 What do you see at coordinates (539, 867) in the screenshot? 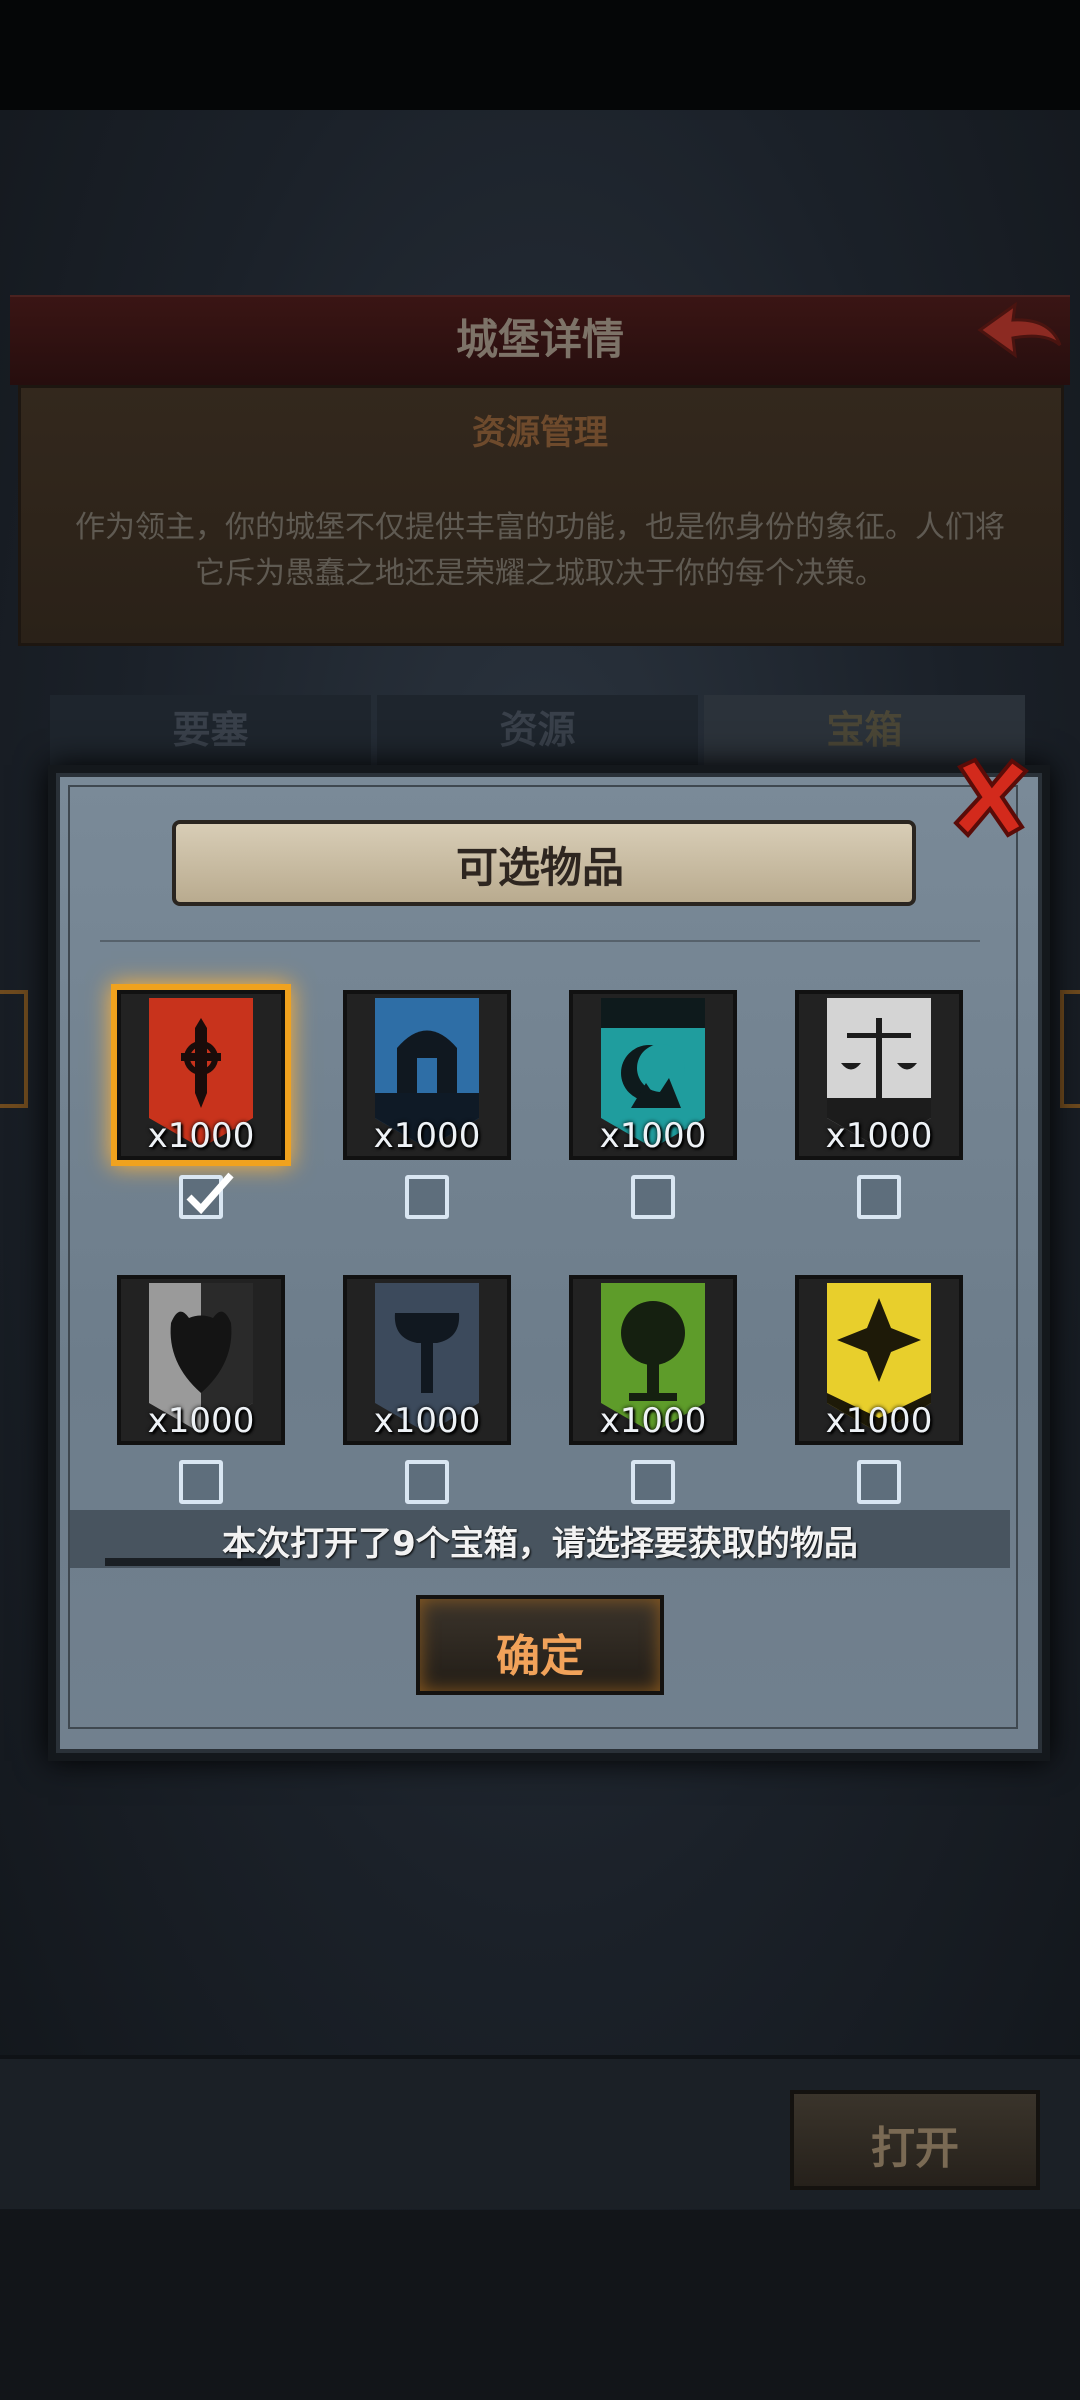
I see `modal-title: 可选物品` at bounding box center [539, 867].